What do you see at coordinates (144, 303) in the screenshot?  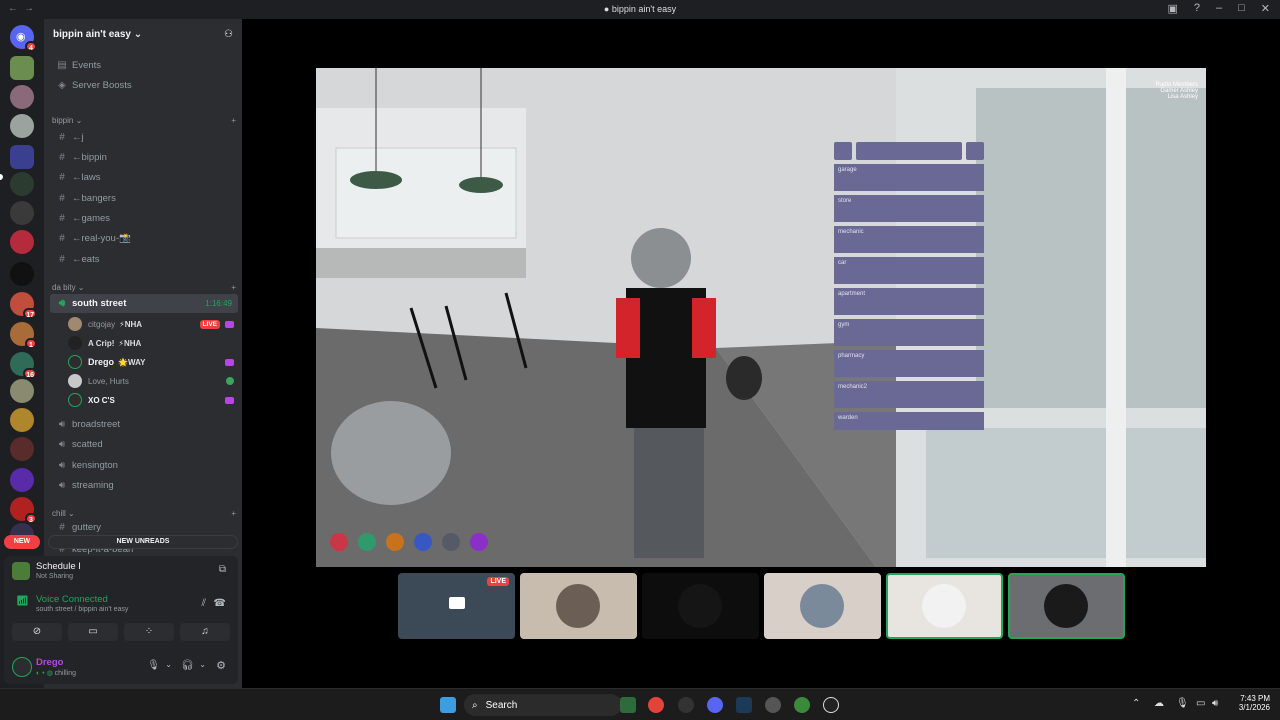 I see `voice-channel-active: 🔊︎ south street 1:16:49` at bounding box center [144, 303].